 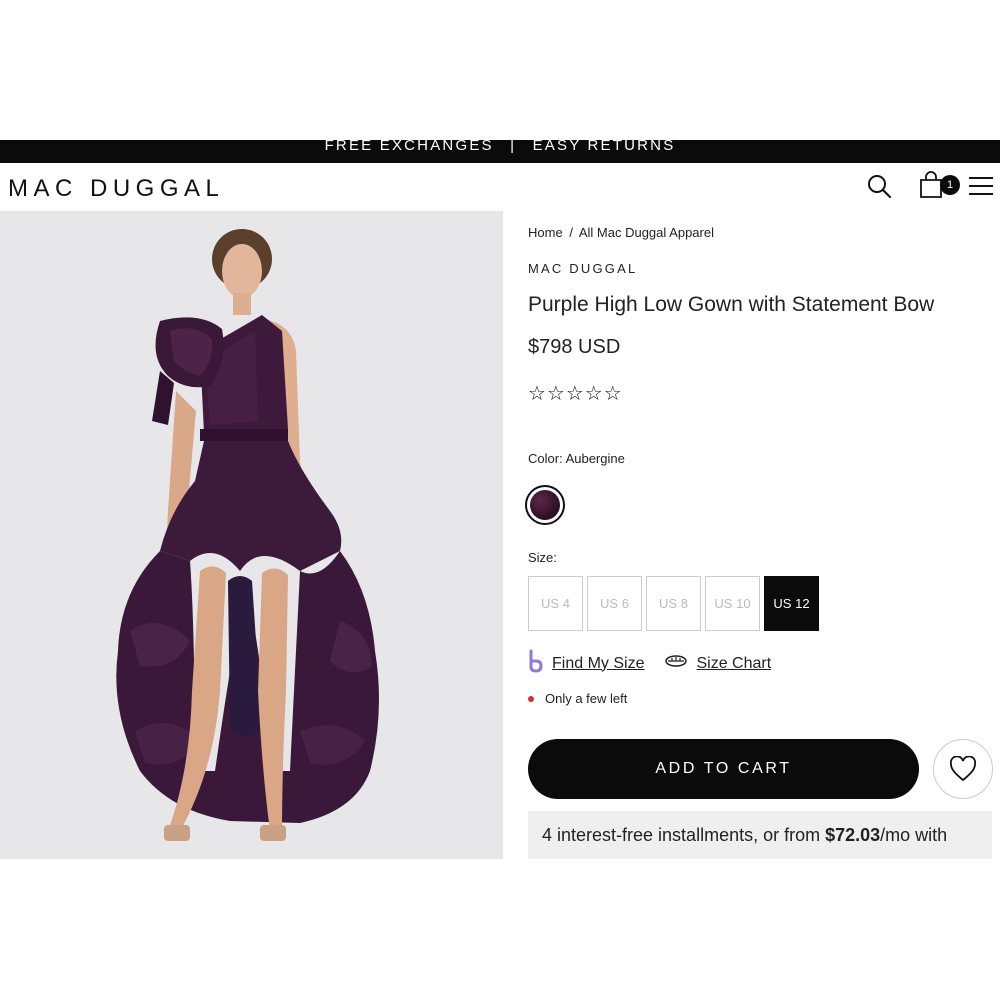 What do you see at coordinates (950, 185) in the screenshot?
I see `cart-count-badge: 1` at bounding box center [950, 185].